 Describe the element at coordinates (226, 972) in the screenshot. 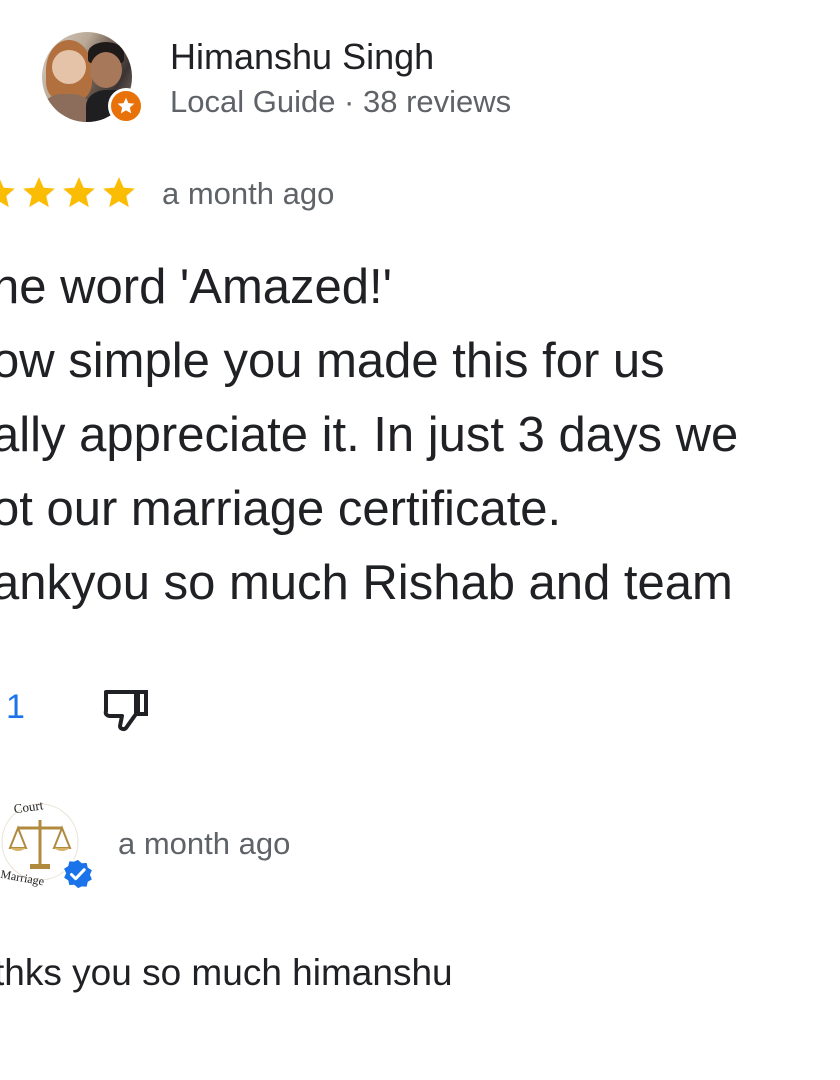

I see `owner-reply-text: thks you so much himanshu` at that location.